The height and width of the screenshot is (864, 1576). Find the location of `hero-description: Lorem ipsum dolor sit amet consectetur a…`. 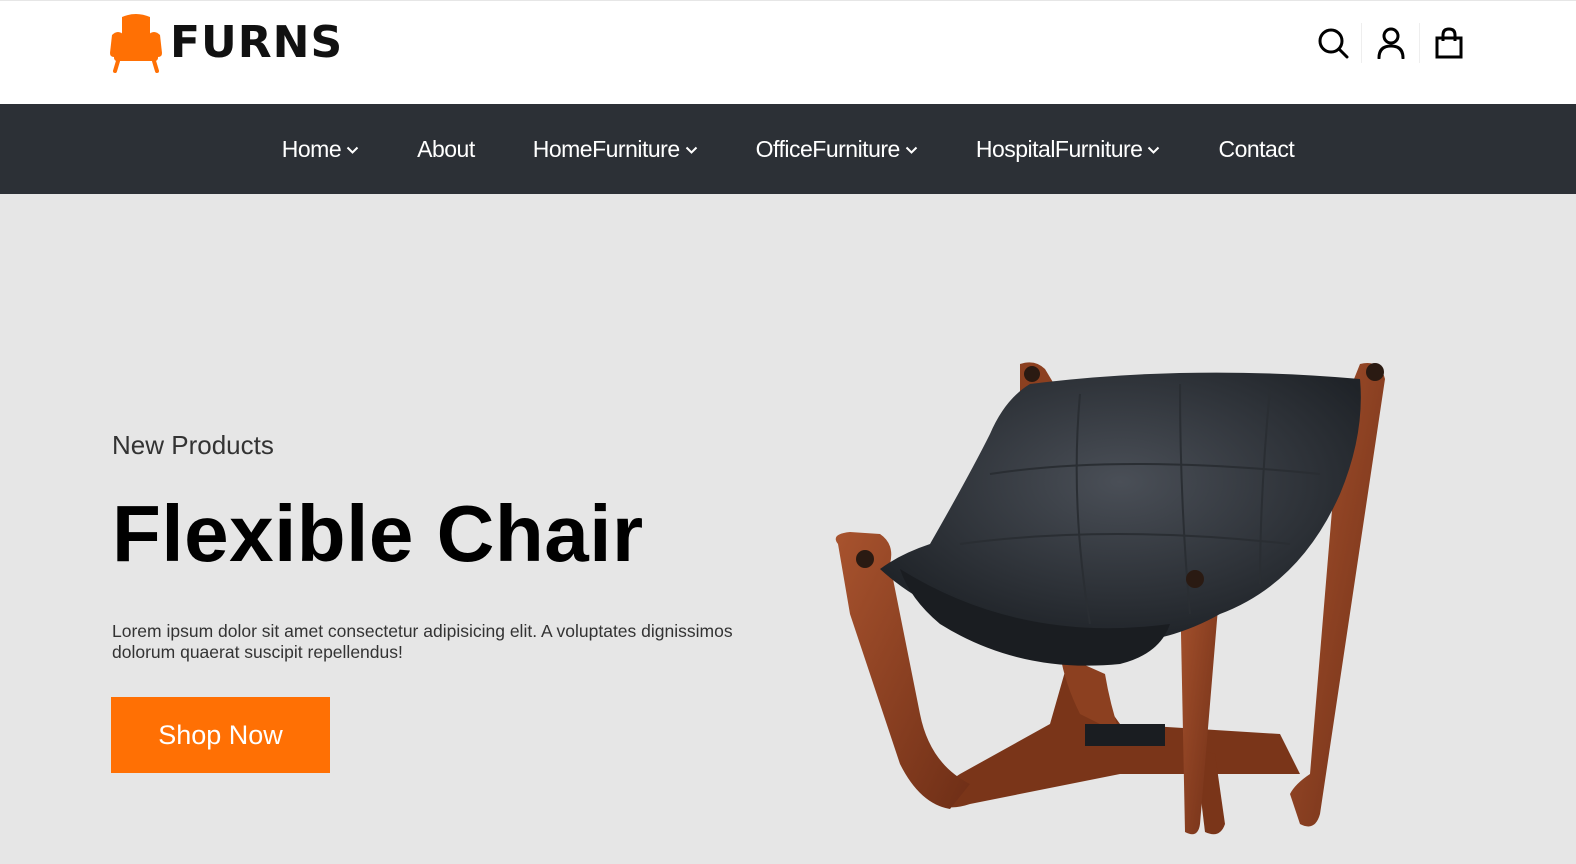

hero-description: Lorem ipsum dolor sit amet consectetur a… is located at coordinates (422, 641).